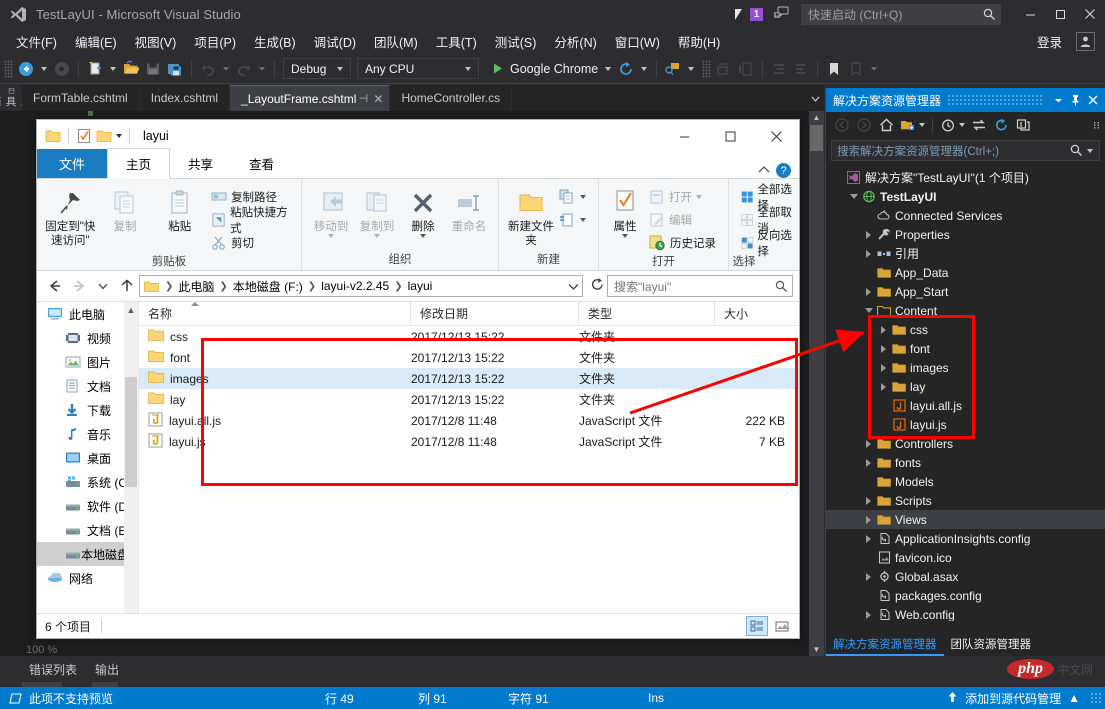 Image resolution: width=1105 pixels, height=709 pixels. I want to click on find-in-files-icon, so click(724, 69).